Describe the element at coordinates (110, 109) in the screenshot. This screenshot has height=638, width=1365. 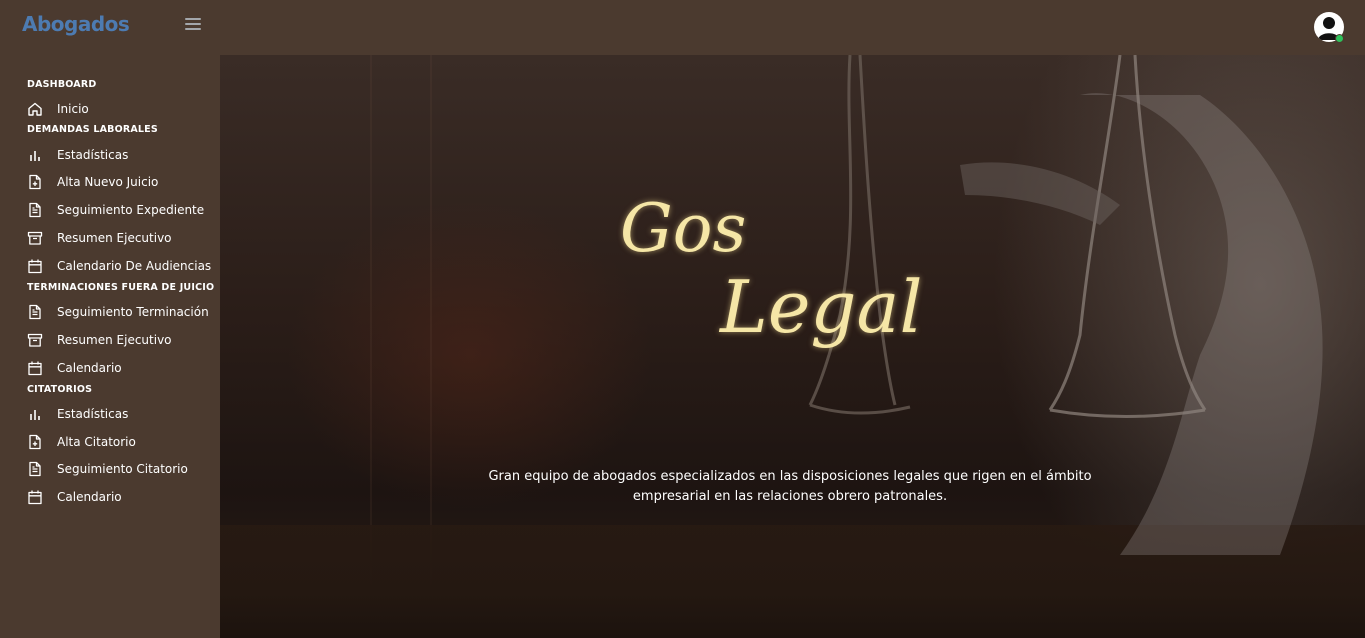
I see `sidebar-item-inicio: Inicio` at that location.